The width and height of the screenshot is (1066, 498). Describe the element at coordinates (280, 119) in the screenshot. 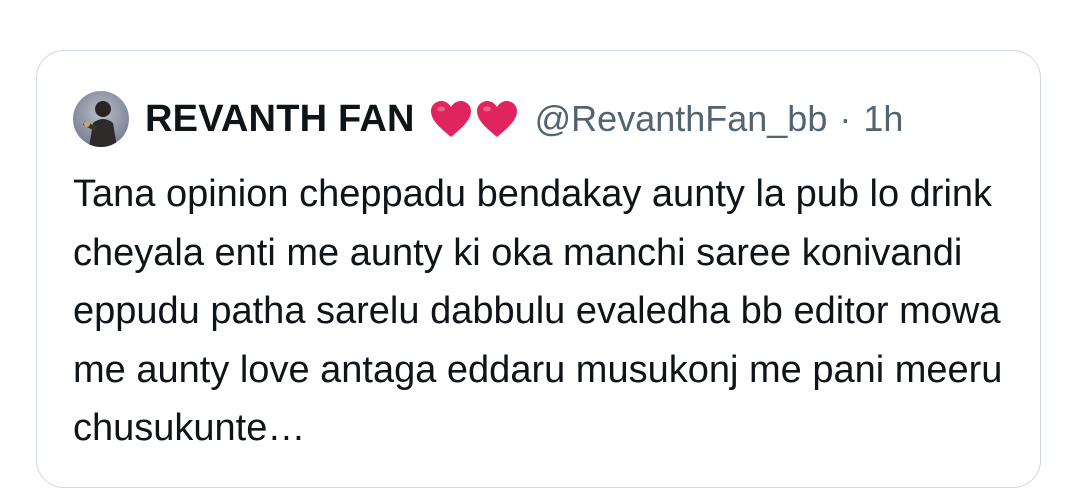

I see `display-name: REVANTH FAN` at that location.